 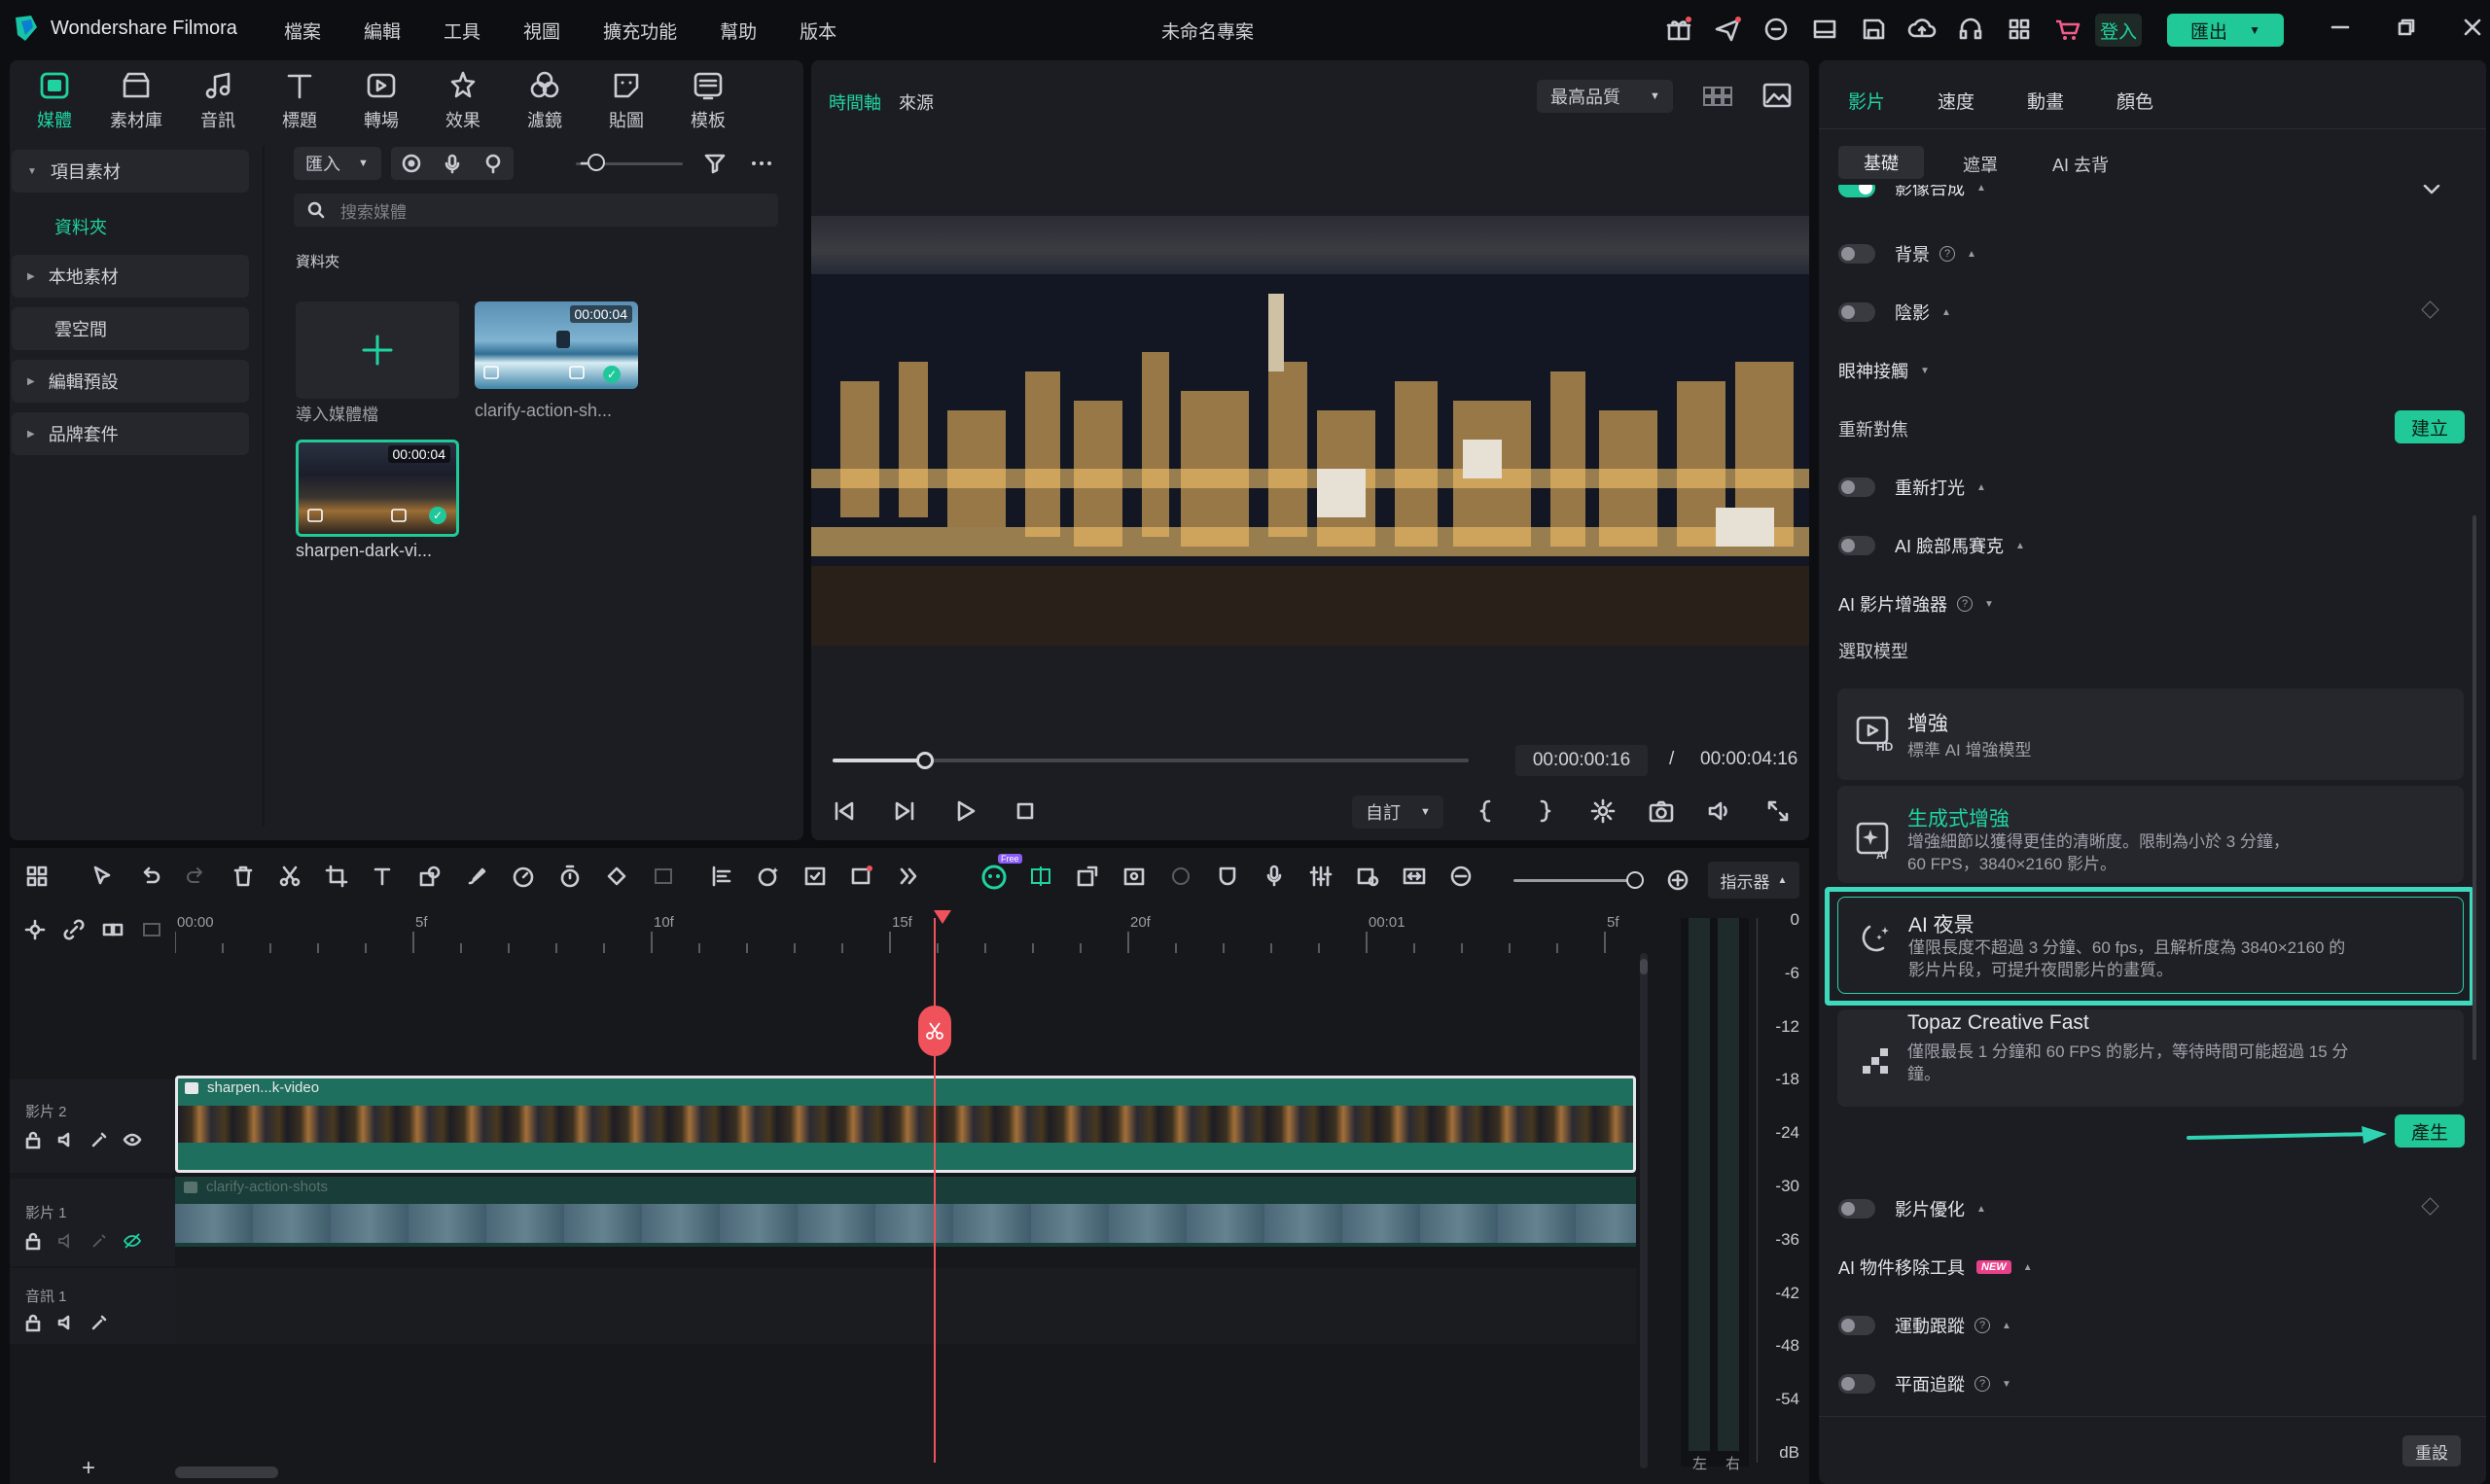 What do you see at coordinates (1576, 881) in the screenshot?
I see `timeline-zoom-slider` at bounding box center [1576, 881].